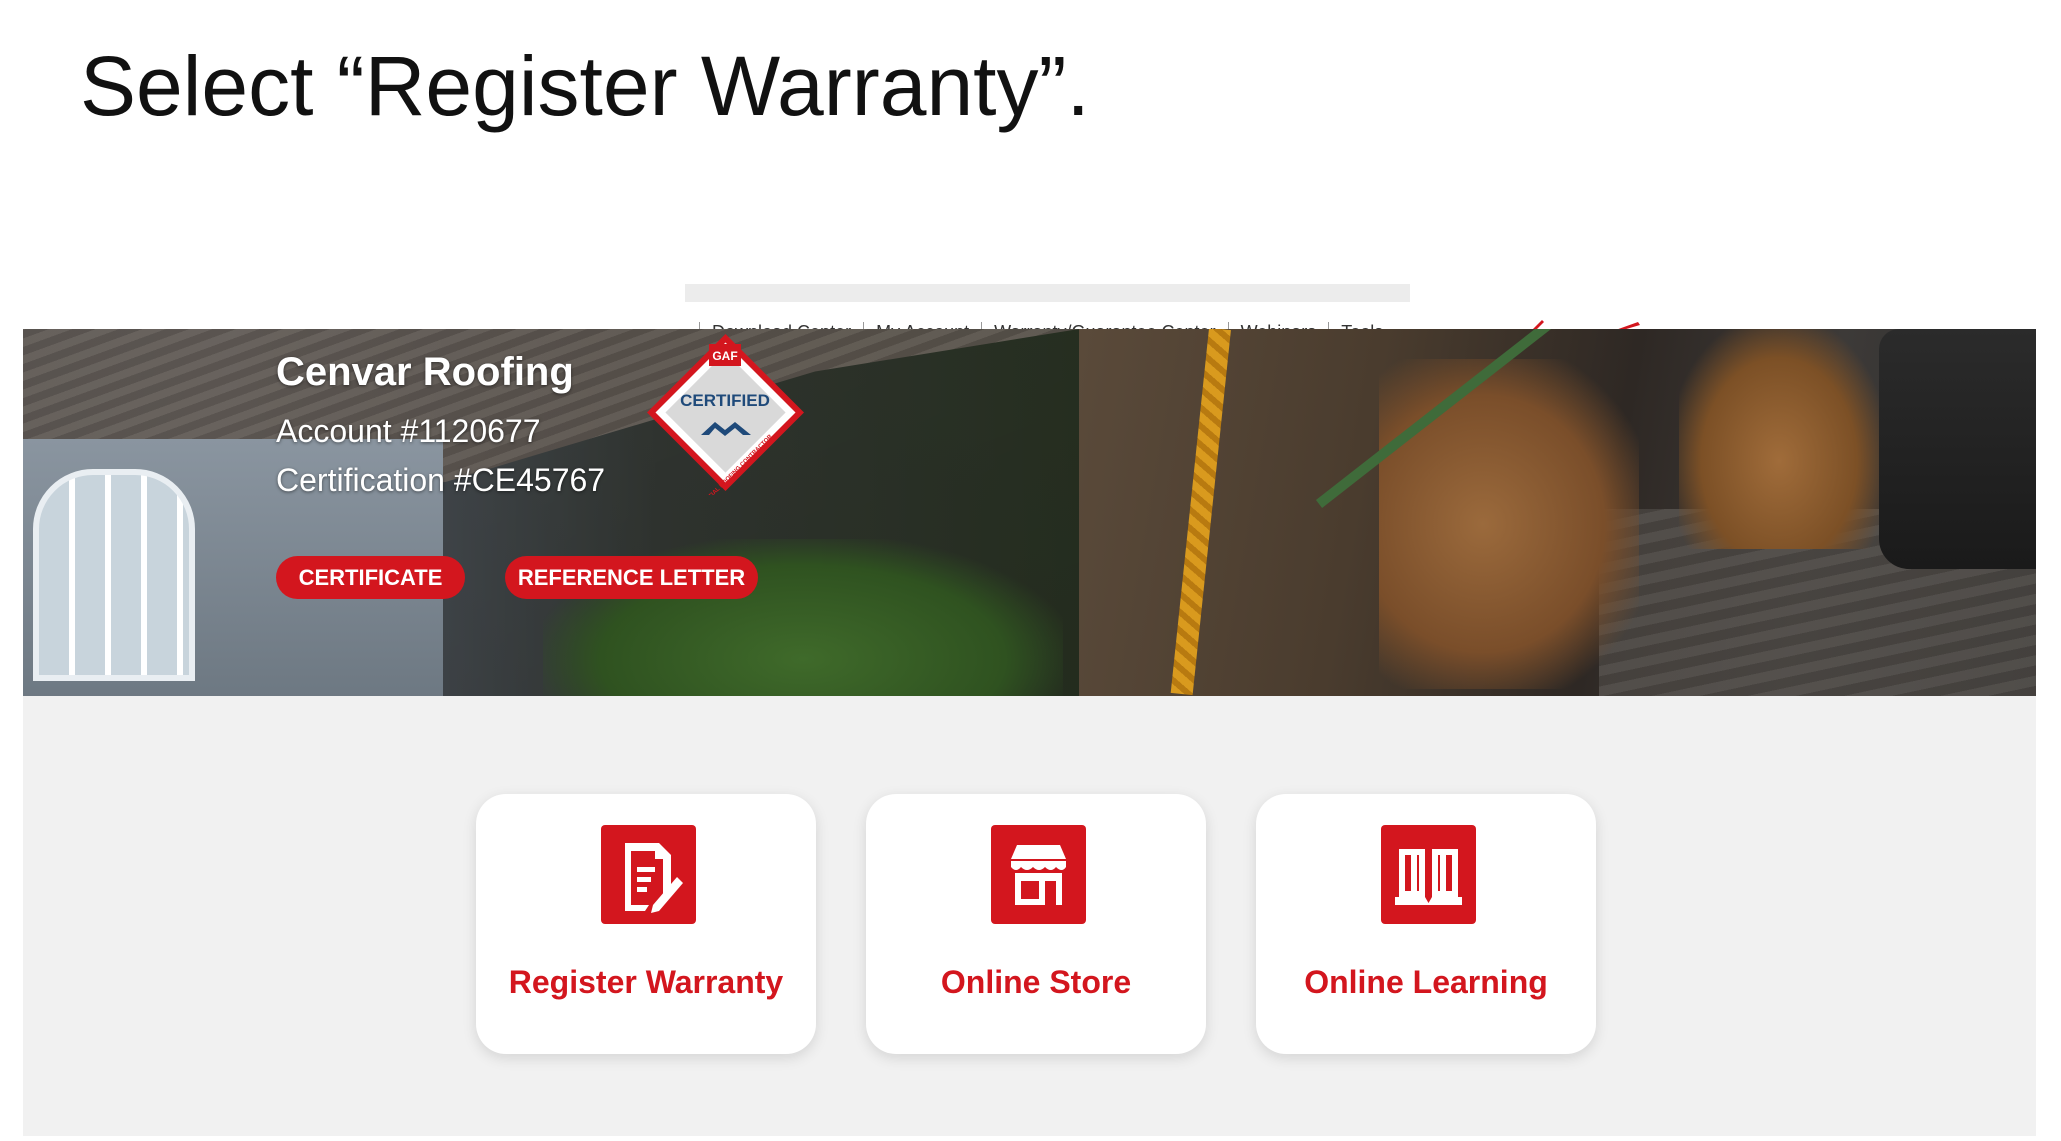  I want to click on company-name: Cenvar Roofing, so click(425, 372).